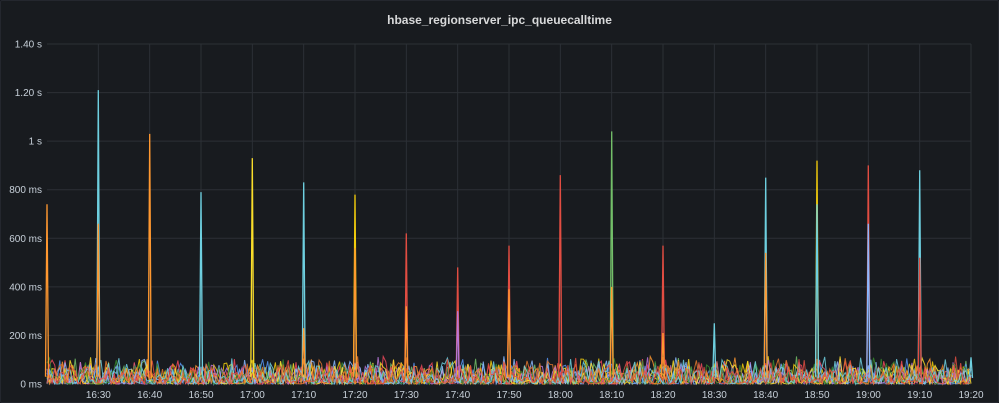  What do you see at coordinates (25, 287) in the screenshot?
I see `y-tick-label: 400 ms` at bounding box center [25, 287].